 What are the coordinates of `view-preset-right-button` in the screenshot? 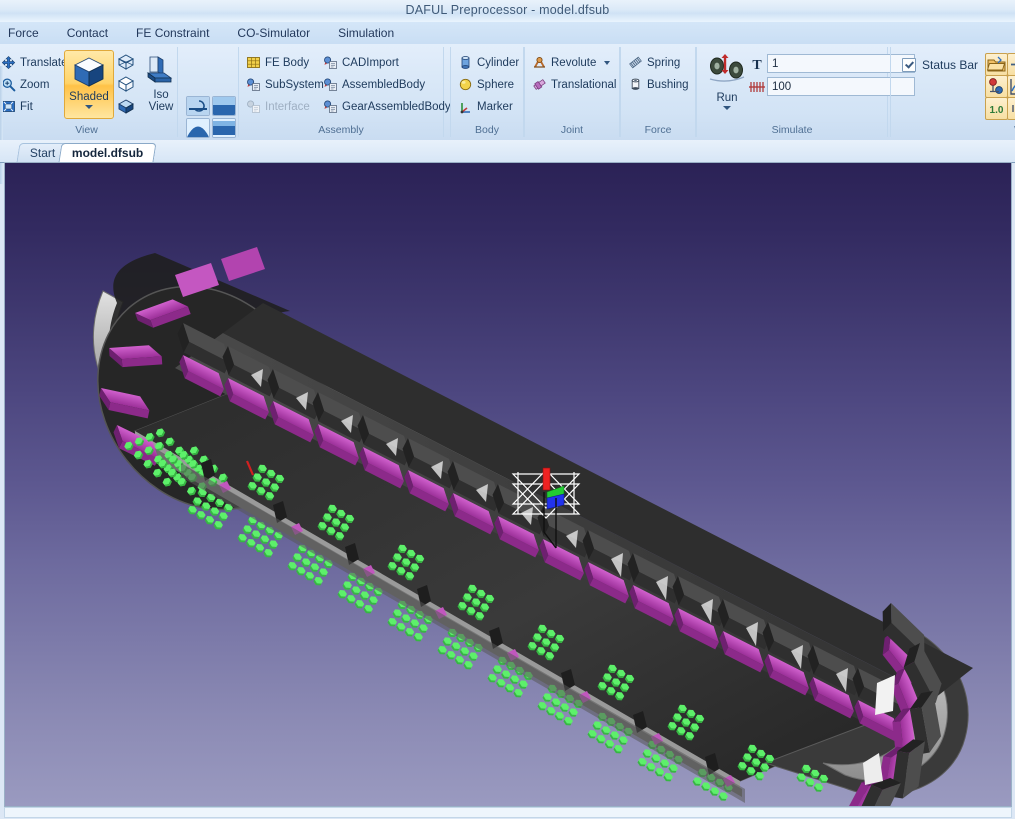 It's located at (198, 128).